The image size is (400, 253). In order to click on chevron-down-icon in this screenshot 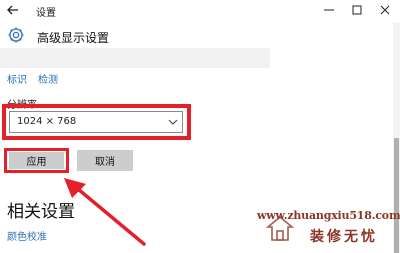, I will do `click(173, 122)`.